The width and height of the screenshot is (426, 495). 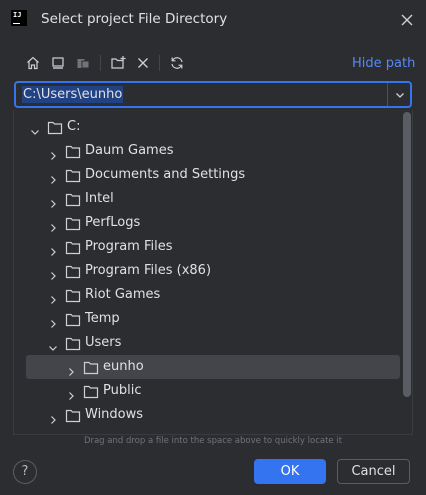 I want to click on tree-item-label: Users, so click(x=103, y=342).